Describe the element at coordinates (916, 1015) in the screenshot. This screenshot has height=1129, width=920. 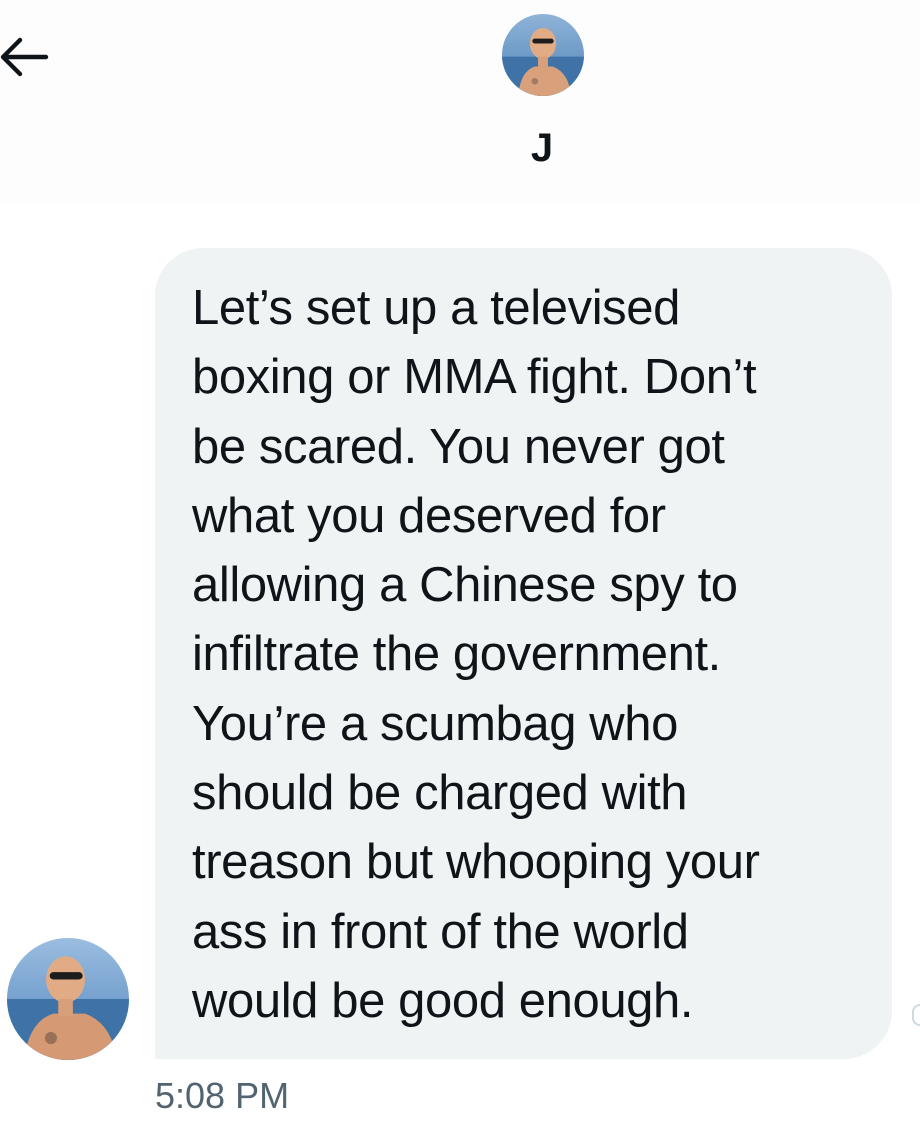
I see `partial-edge-element` at that location.